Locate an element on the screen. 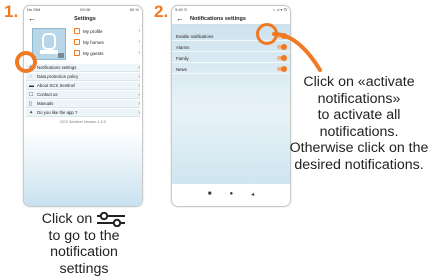  brand-icon: ▬ is located at coordinates (31, 85).